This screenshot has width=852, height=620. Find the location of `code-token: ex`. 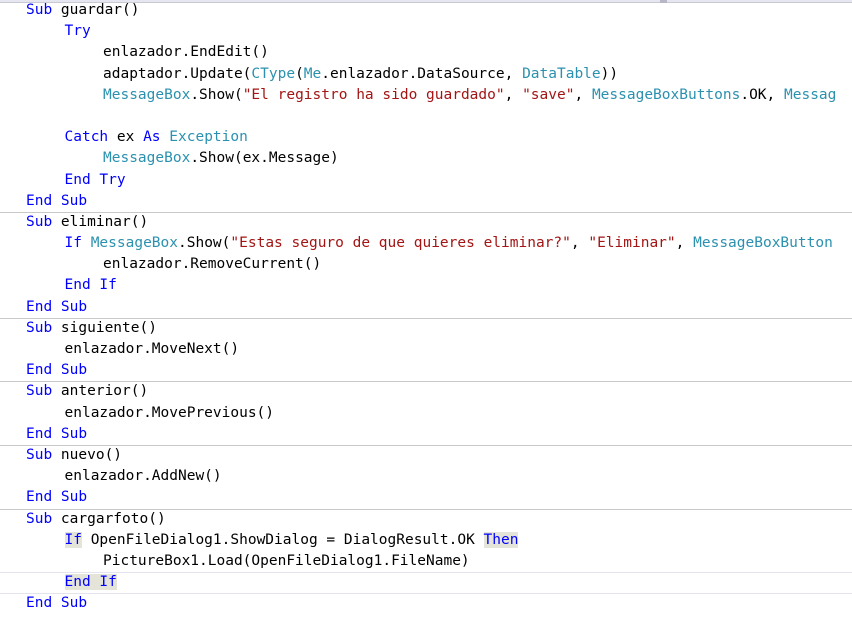

code-token: ex is located at coordinates (126, 137).